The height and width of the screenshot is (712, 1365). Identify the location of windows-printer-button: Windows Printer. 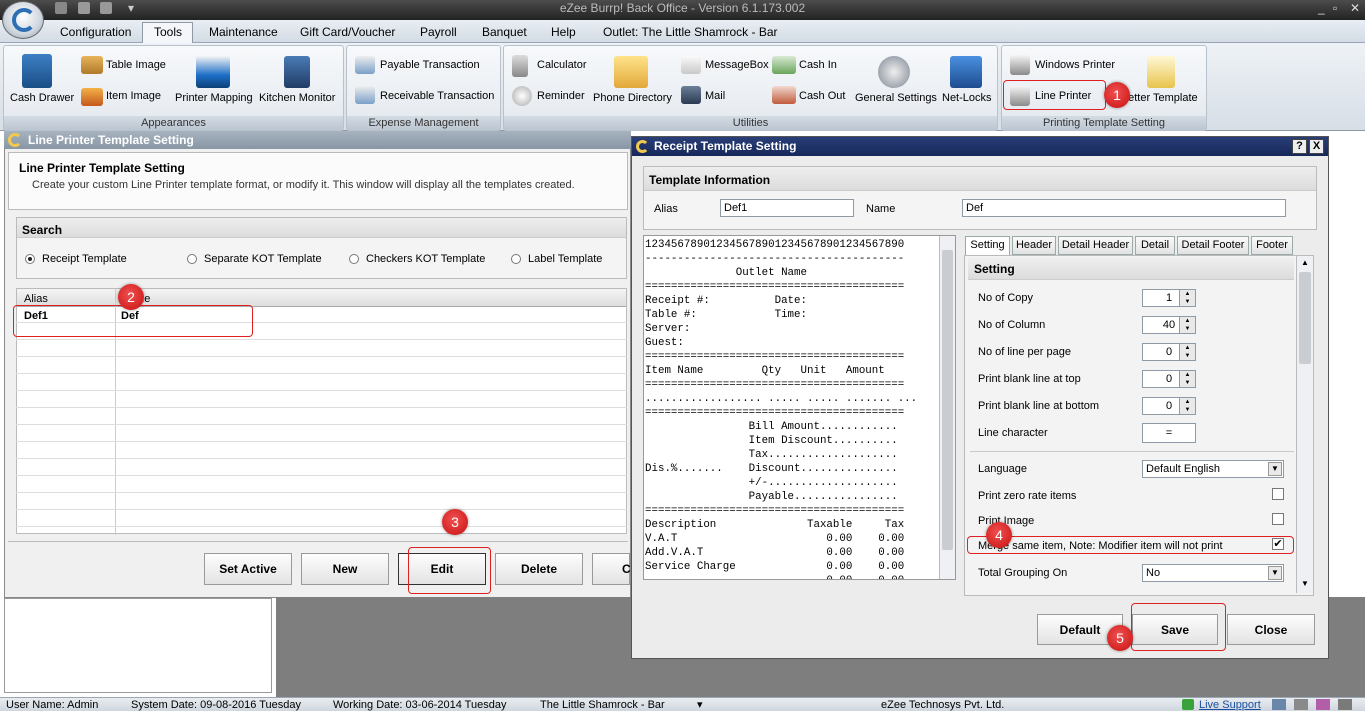
(1075, 65).